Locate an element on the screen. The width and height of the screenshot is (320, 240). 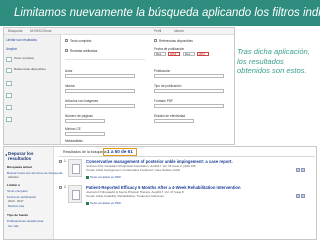
images-select is located at coordinates (100, 106).